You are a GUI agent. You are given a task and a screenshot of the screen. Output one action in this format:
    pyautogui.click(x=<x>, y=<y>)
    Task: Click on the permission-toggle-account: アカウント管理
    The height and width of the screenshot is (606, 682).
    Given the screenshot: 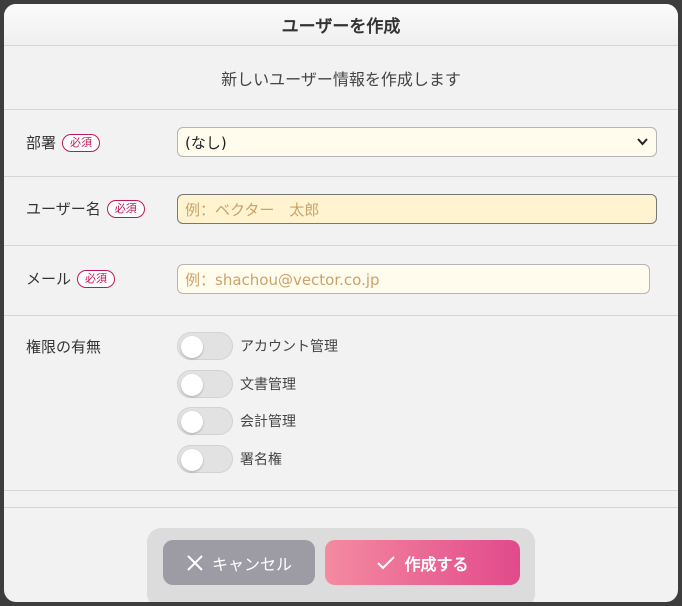 What is the action you would take?
    pyautogui.click(x=257, y=346)
    